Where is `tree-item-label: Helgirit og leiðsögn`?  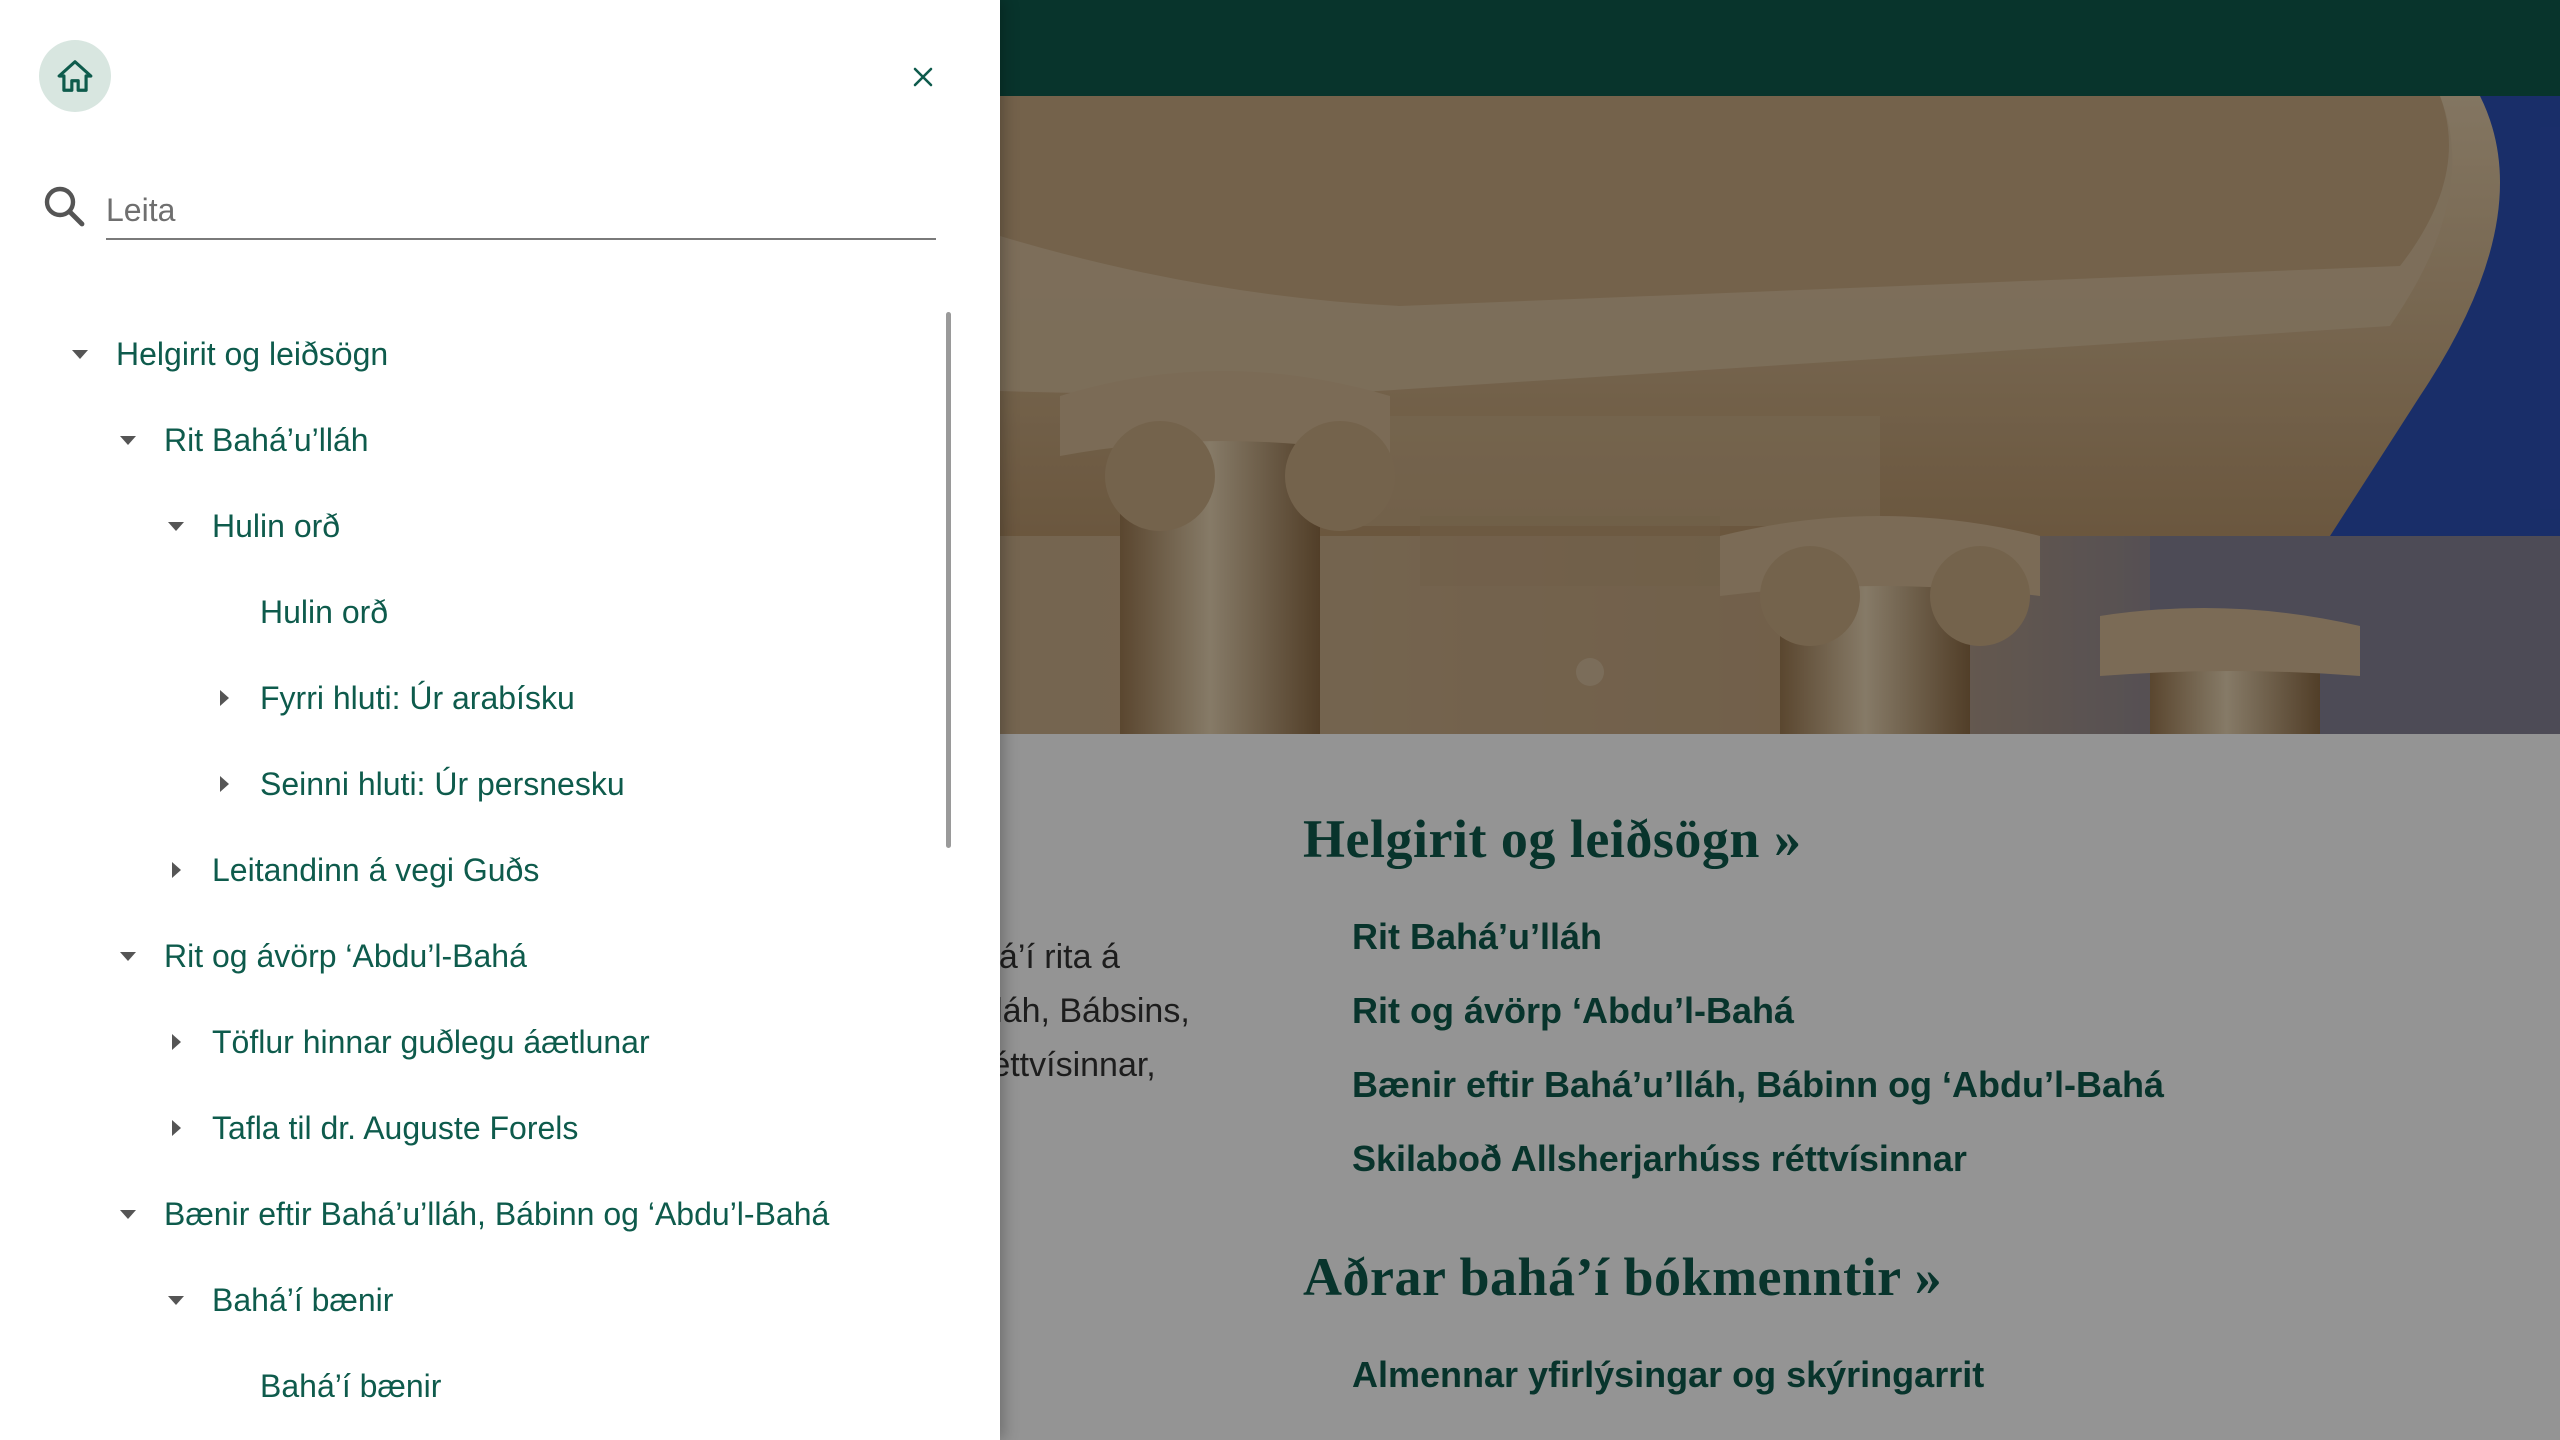
tree-item-label: Helgirit og leiðsögn is located at coordinates (252, 354).